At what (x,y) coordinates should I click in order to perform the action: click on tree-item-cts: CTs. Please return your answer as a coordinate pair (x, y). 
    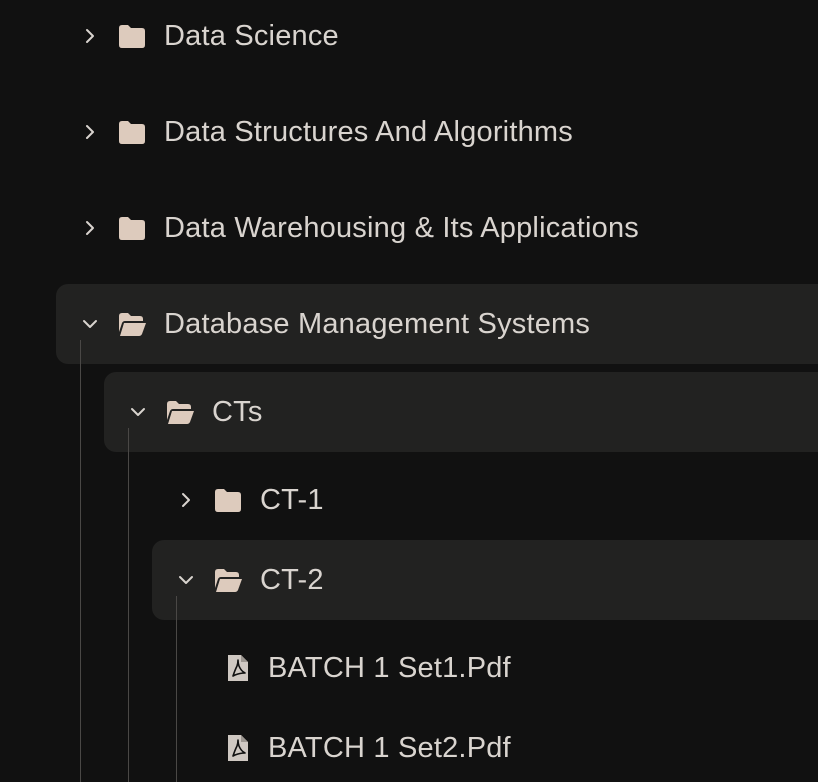
    Looking at the image, I should click on (409, 412).